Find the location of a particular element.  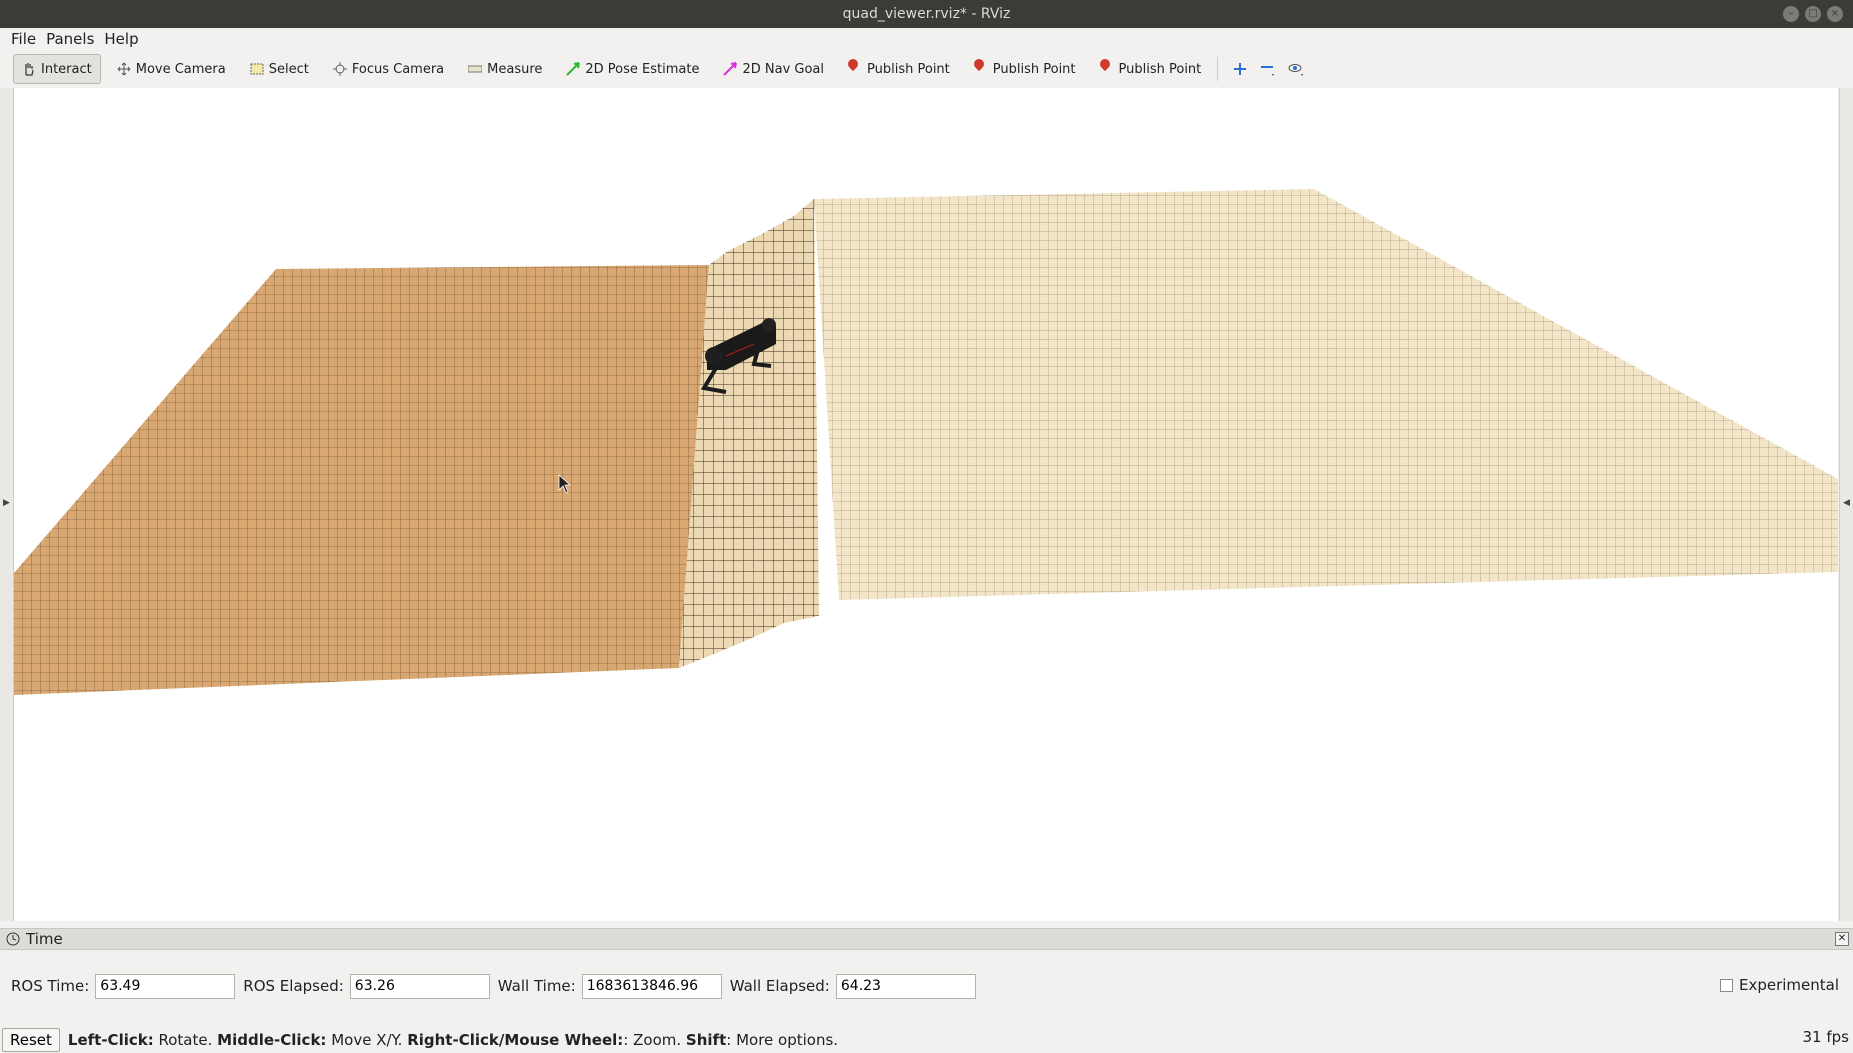

select-label: Select is located at coordinates (288, 69).